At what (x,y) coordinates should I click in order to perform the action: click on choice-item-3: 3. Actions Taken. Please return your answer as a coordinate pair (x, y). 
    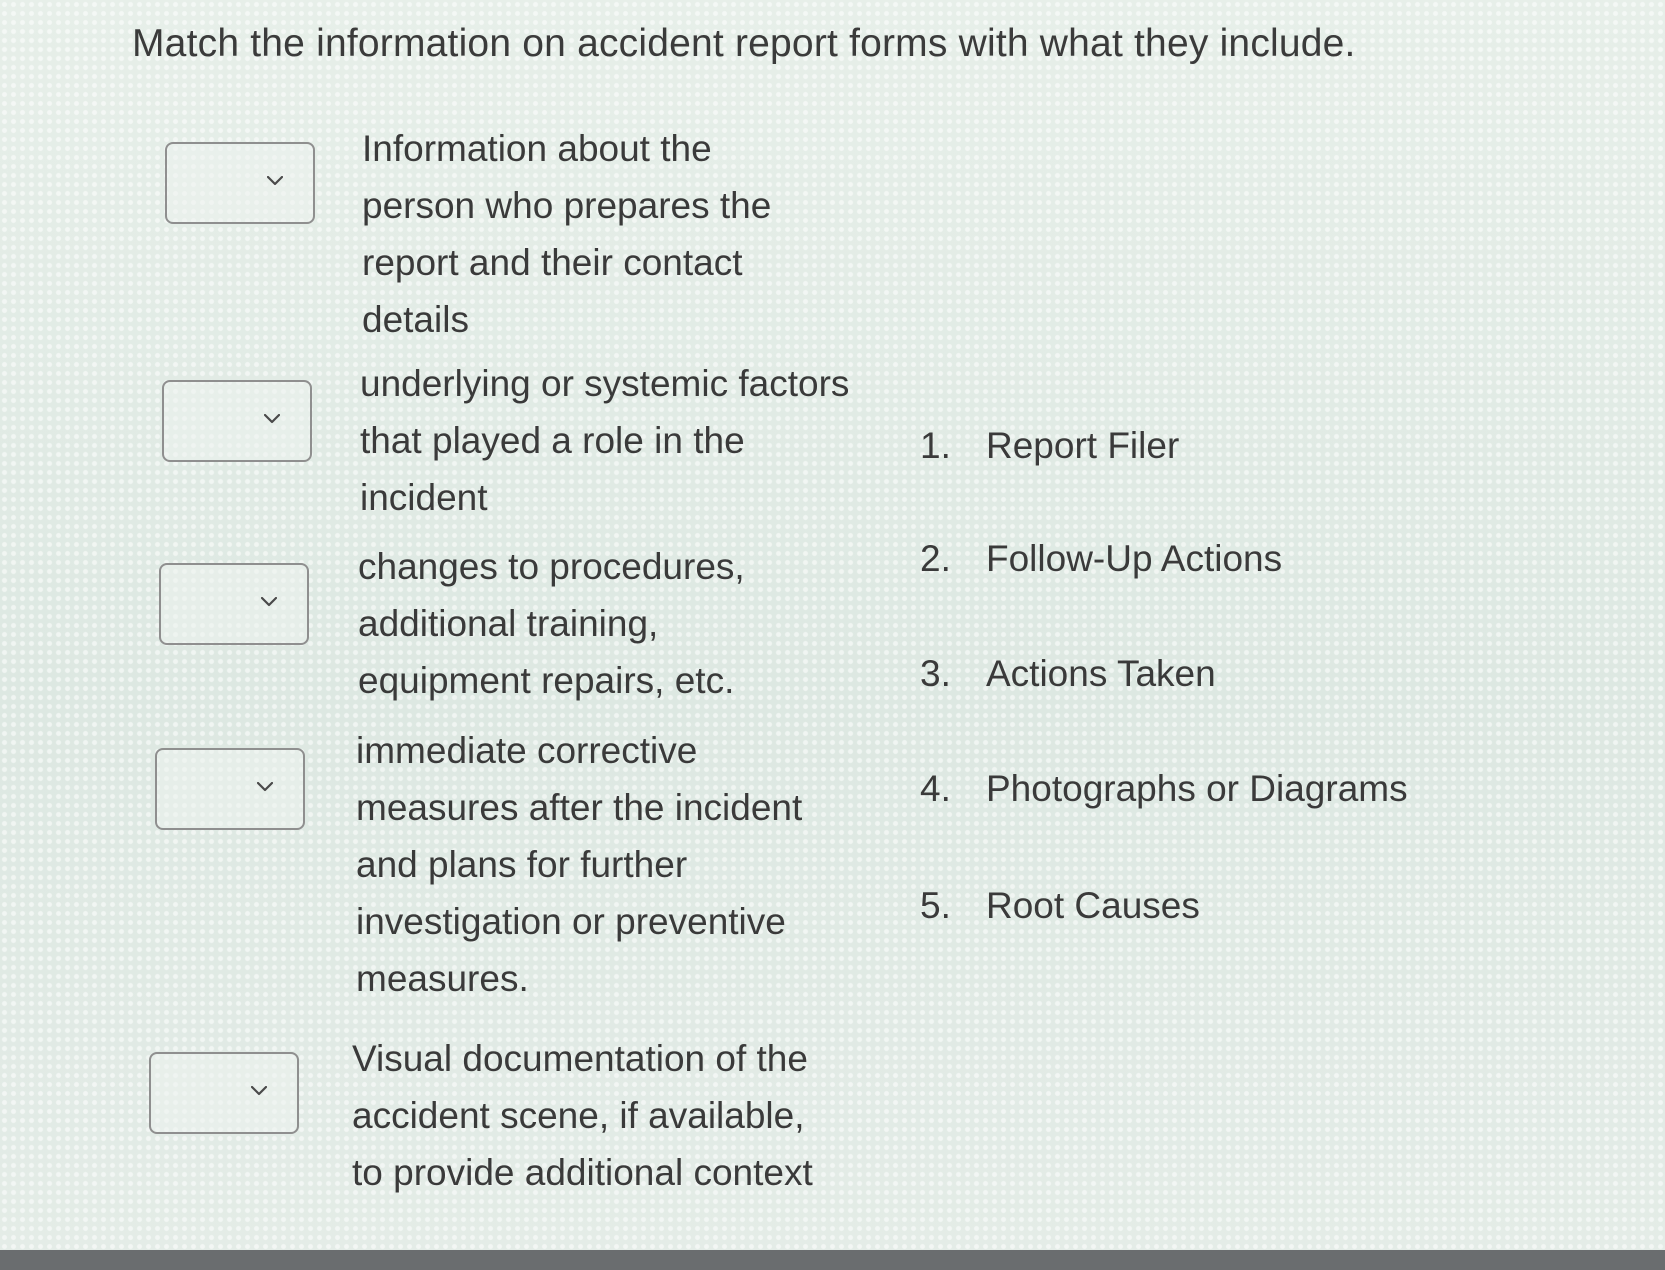
    Looking at the image, I should click on (1068, 674).